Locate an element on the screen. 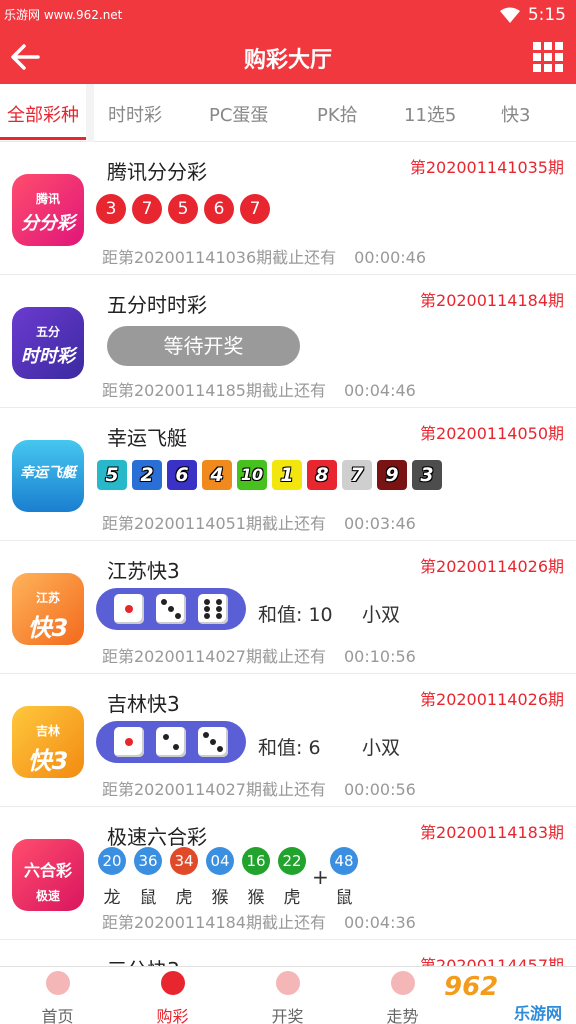 Image resolution: width=576 pixels, height=1024 pixels. brand-watermark: 962 乐游网 is located at coordinates (506, 995).